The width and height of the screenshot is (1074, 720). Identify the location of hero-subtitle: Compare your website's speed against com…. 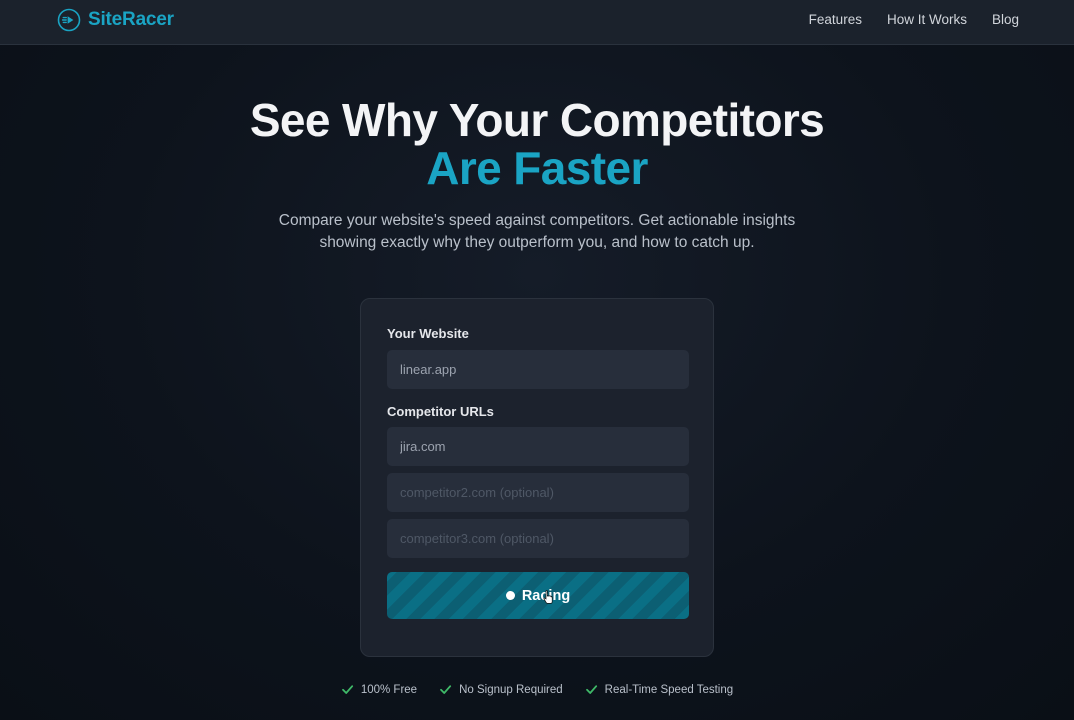
(537, 232).